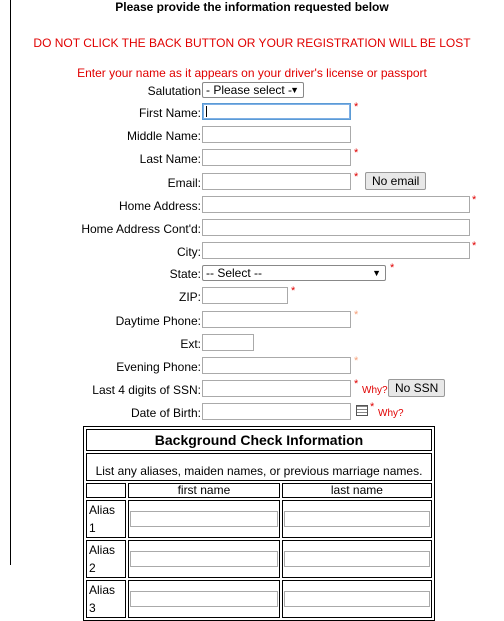 Image resolution: width=504 pixels, height=621 pixels. What do you see at coordinates (276, 134) in the screenshot?
I see `middle-name-input` at bounding box center [276, 134].